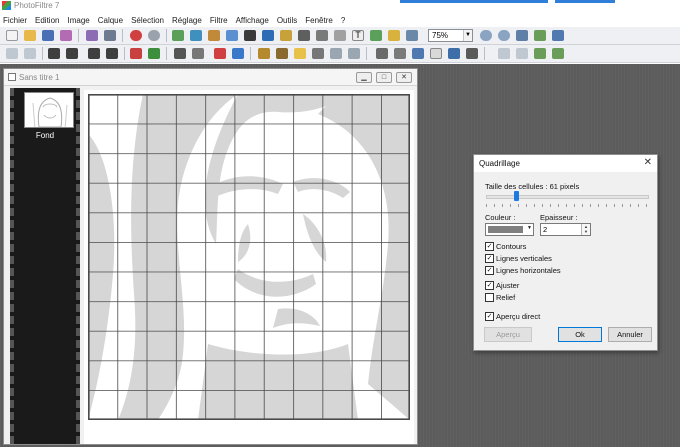  Describe the element at coordinates (12, 77) in the screenshot. I see `document-icon` at that location.